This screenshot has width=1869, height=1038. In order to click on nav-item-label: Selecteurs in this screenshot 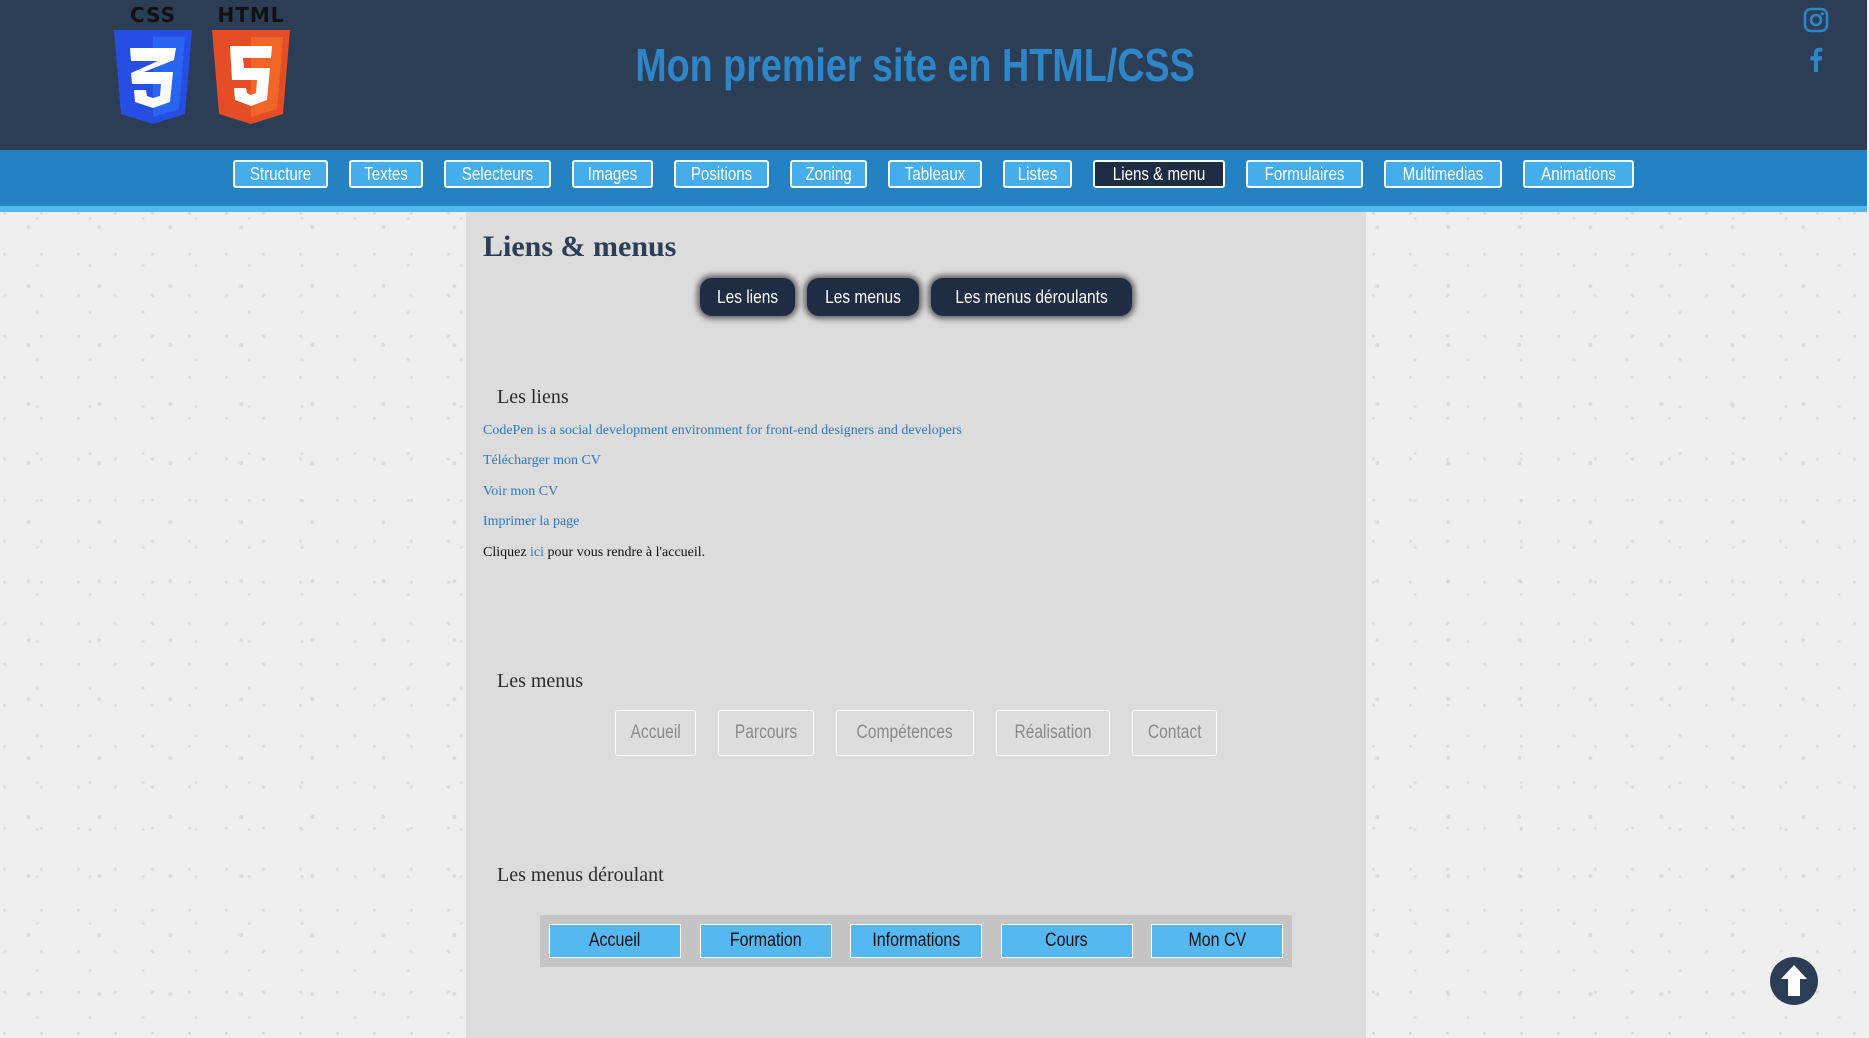, I will do `click(497, 174)`.